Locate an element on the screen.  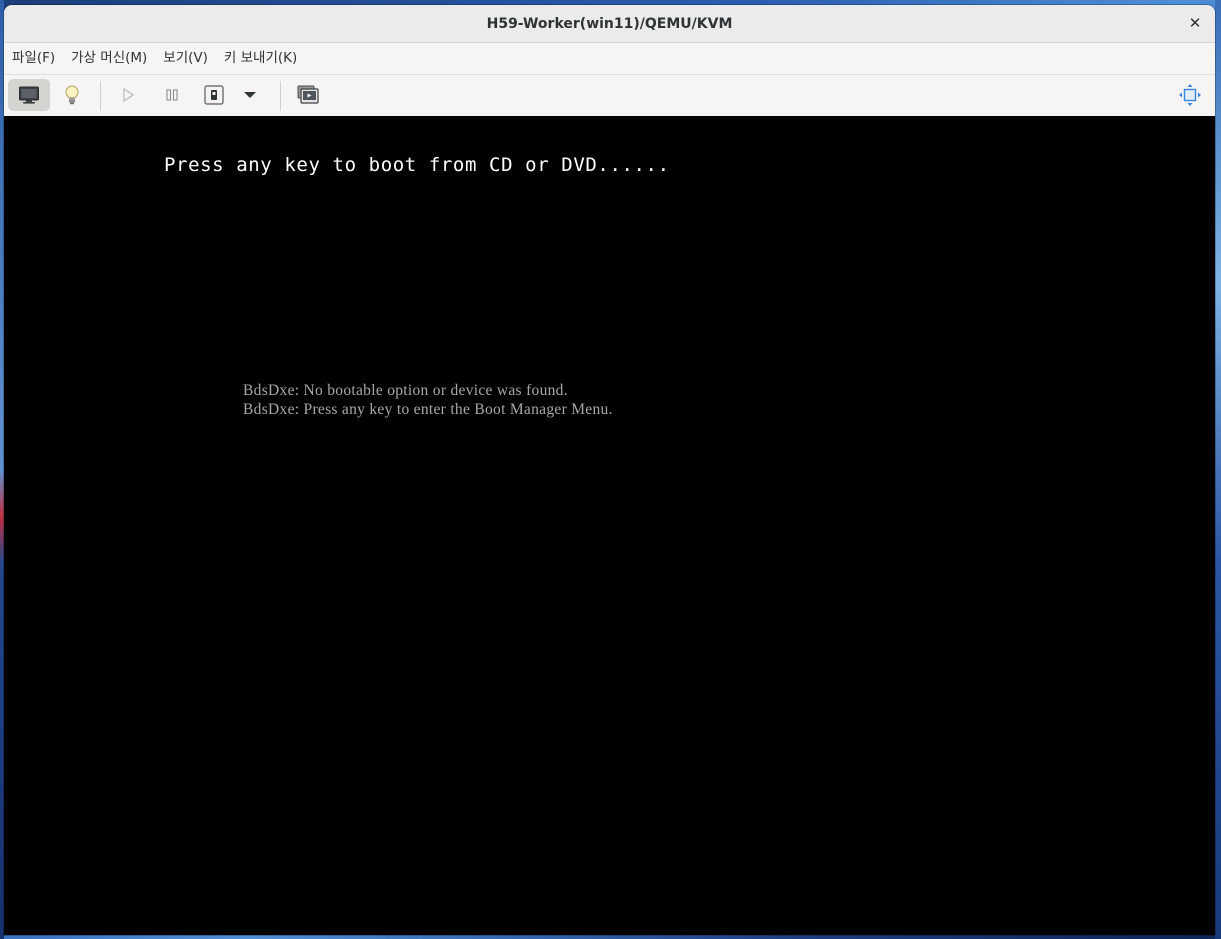
pause-button is located at coordinates (172, 95).